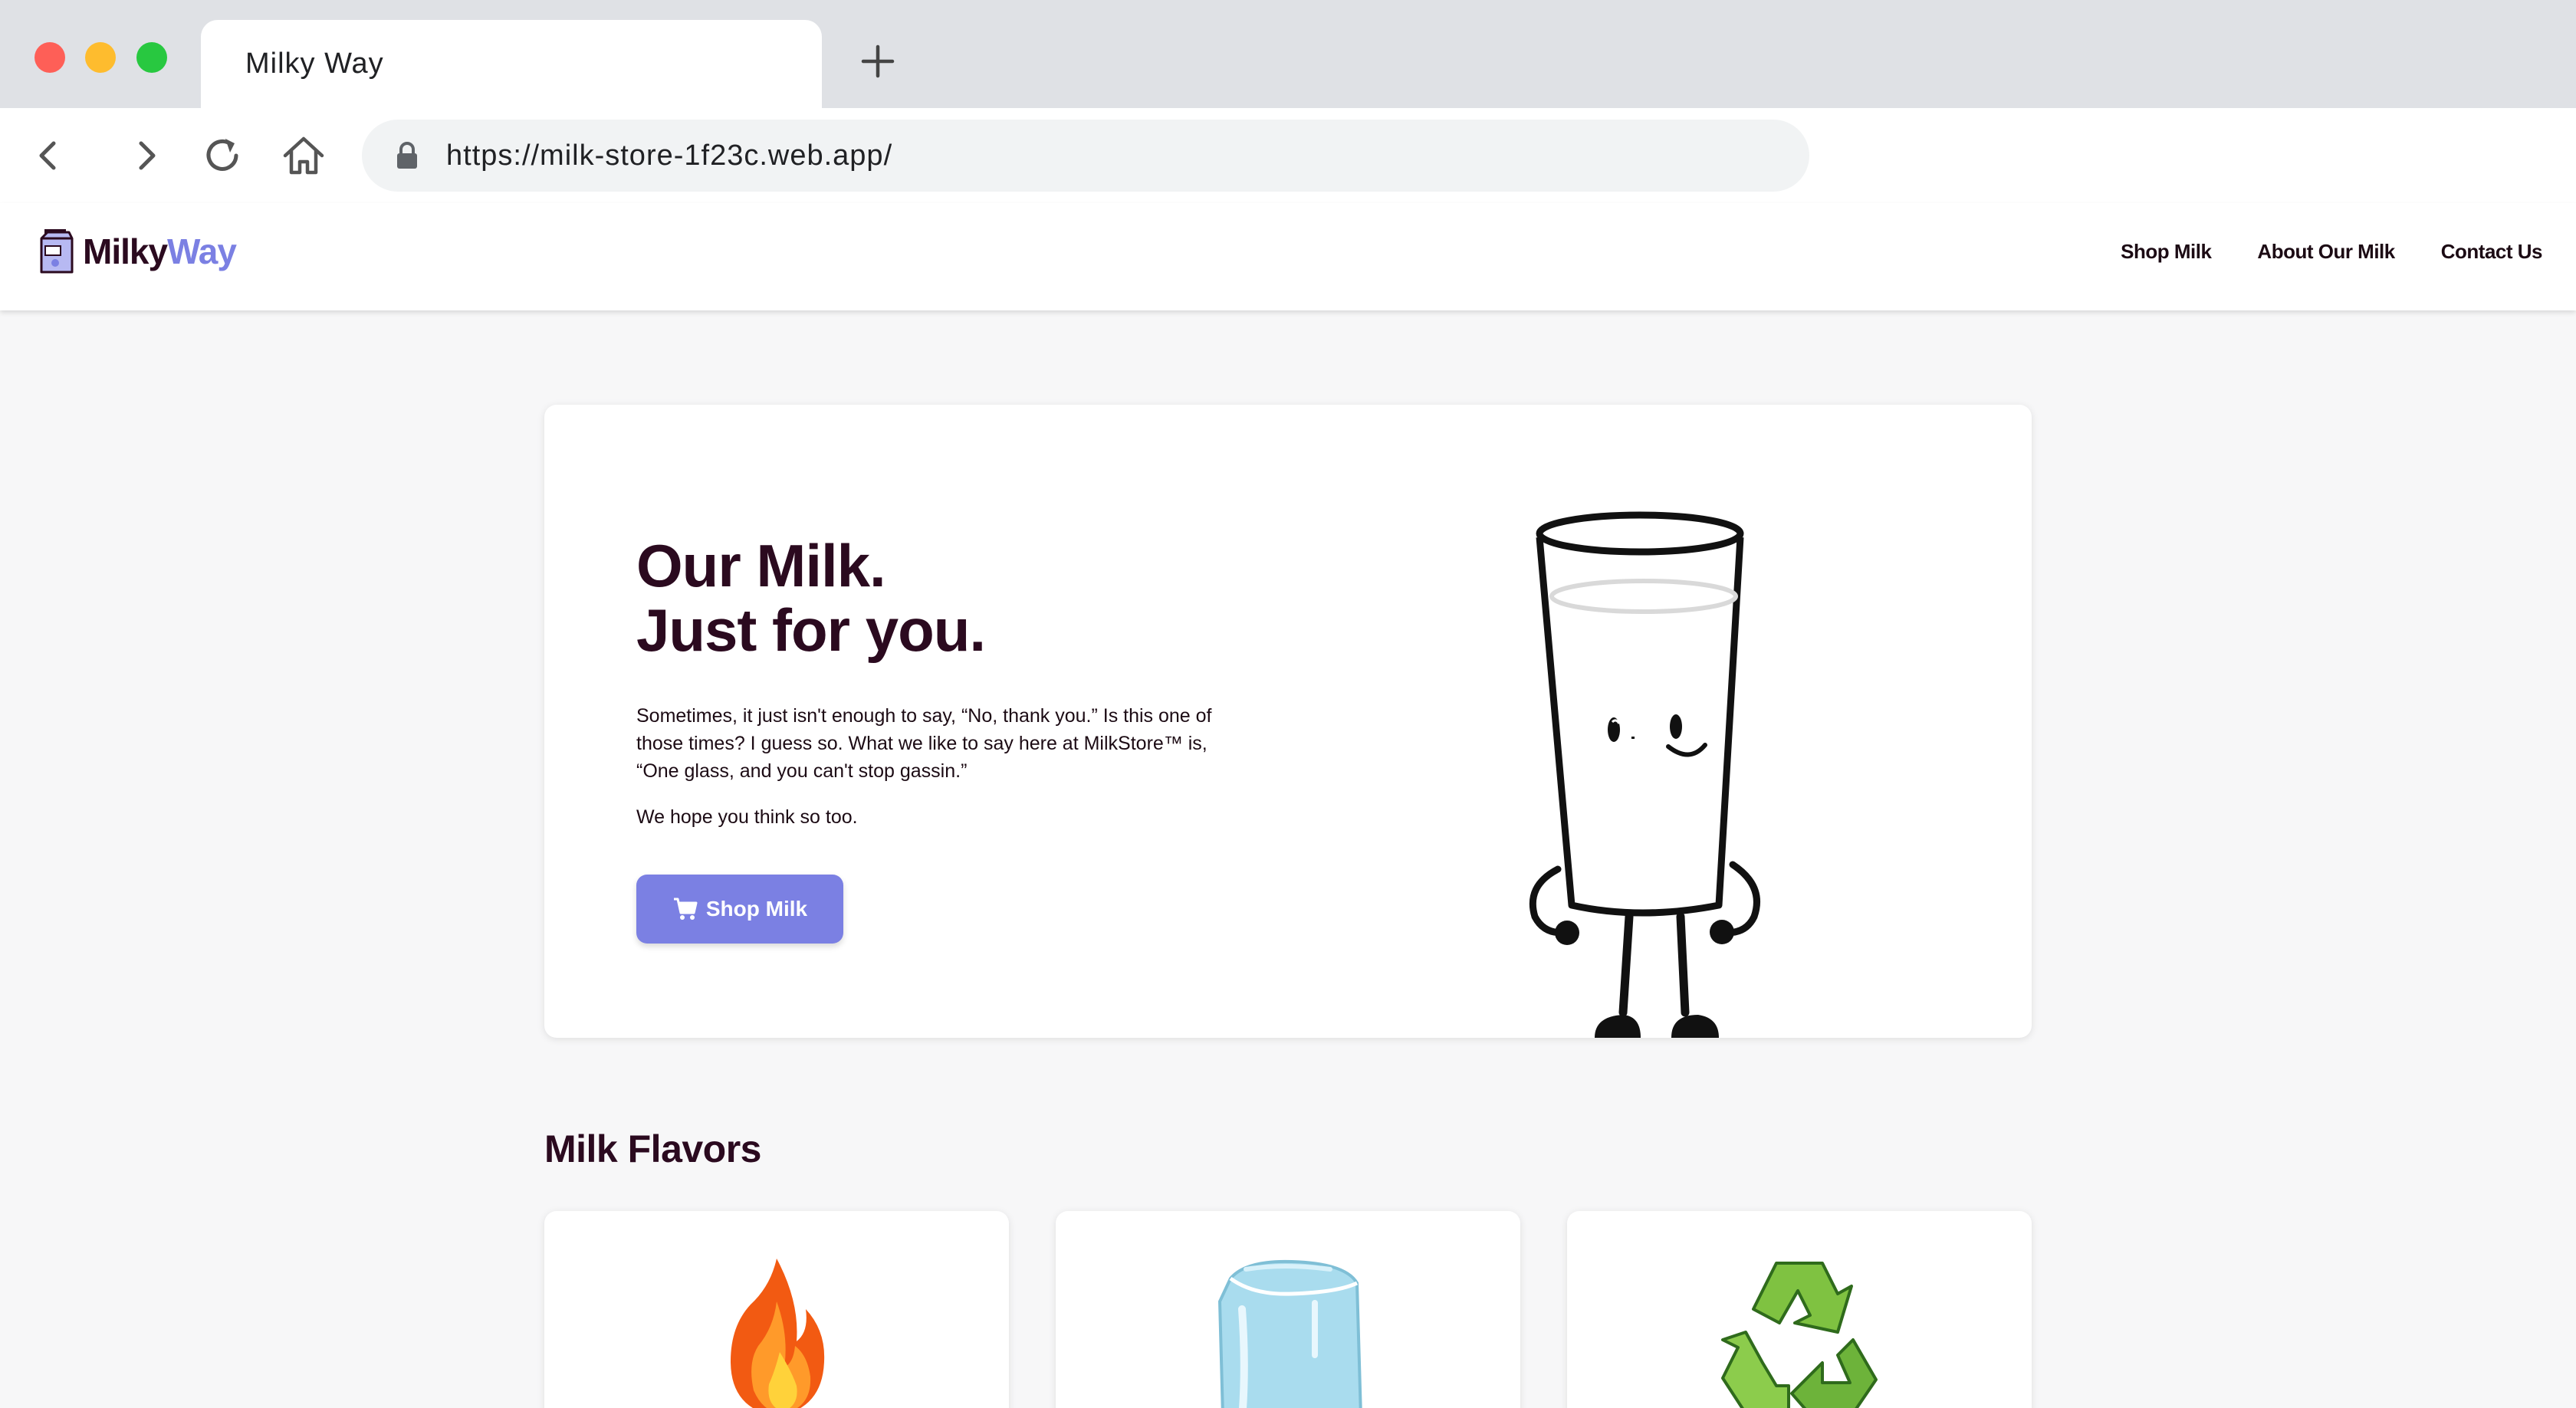  Describe the element at coordinates (49, 57) in the screenshot. I see `close-window-button` at that location.